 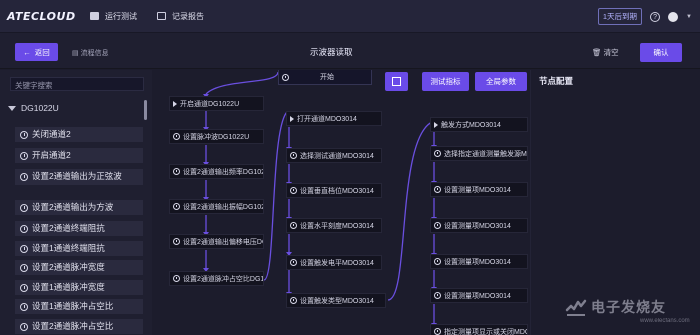 What do you see at coordinates (325, 77) in the screenshot?
I see `flow-node-start: 开始` at bounding box center [325, 77].